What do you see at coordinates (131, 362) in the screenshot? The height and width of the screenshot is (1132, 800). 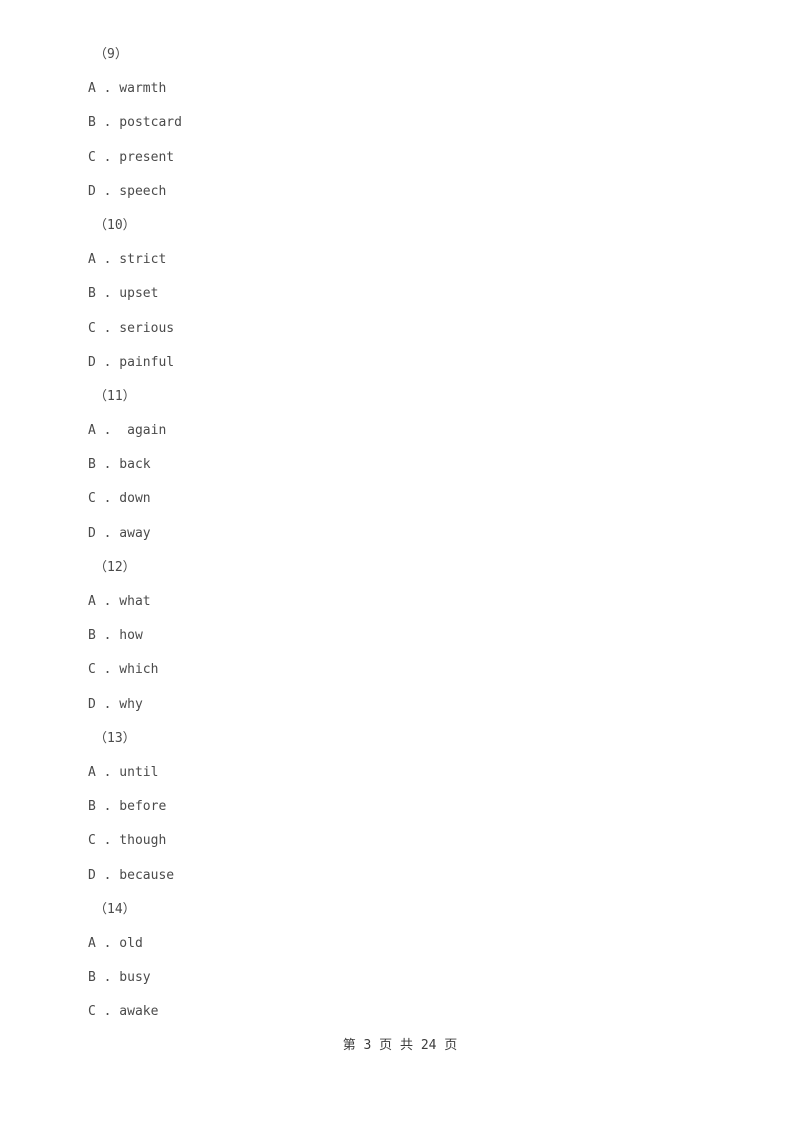 I see `option-item: D . painful` at bounding box center [131, 362].